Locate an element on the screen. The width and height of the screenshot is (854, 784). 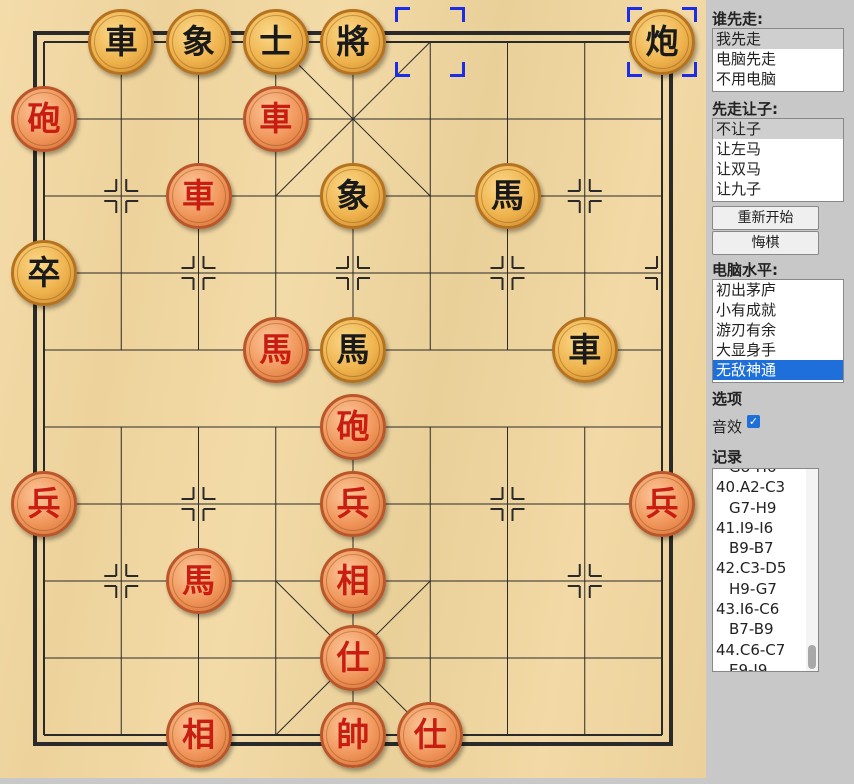
record-move: G7-H9 is located at coordinates (753, 507).